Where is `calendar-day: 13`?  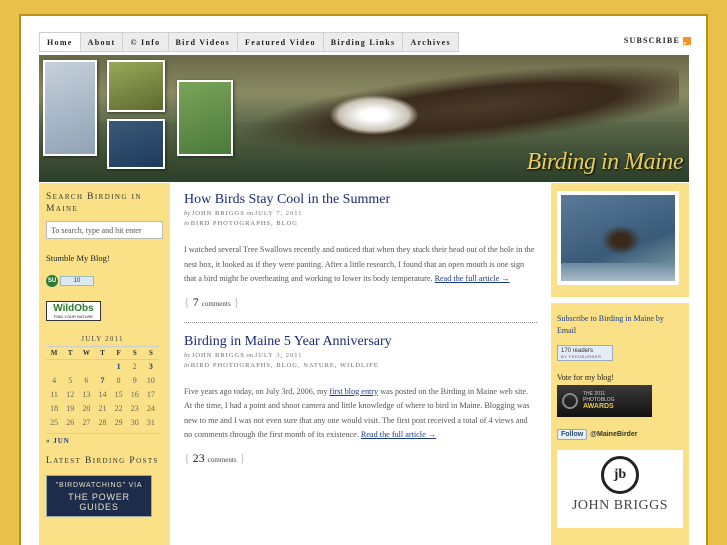 calendar-day: 13 is located at coordinates (86, 394).